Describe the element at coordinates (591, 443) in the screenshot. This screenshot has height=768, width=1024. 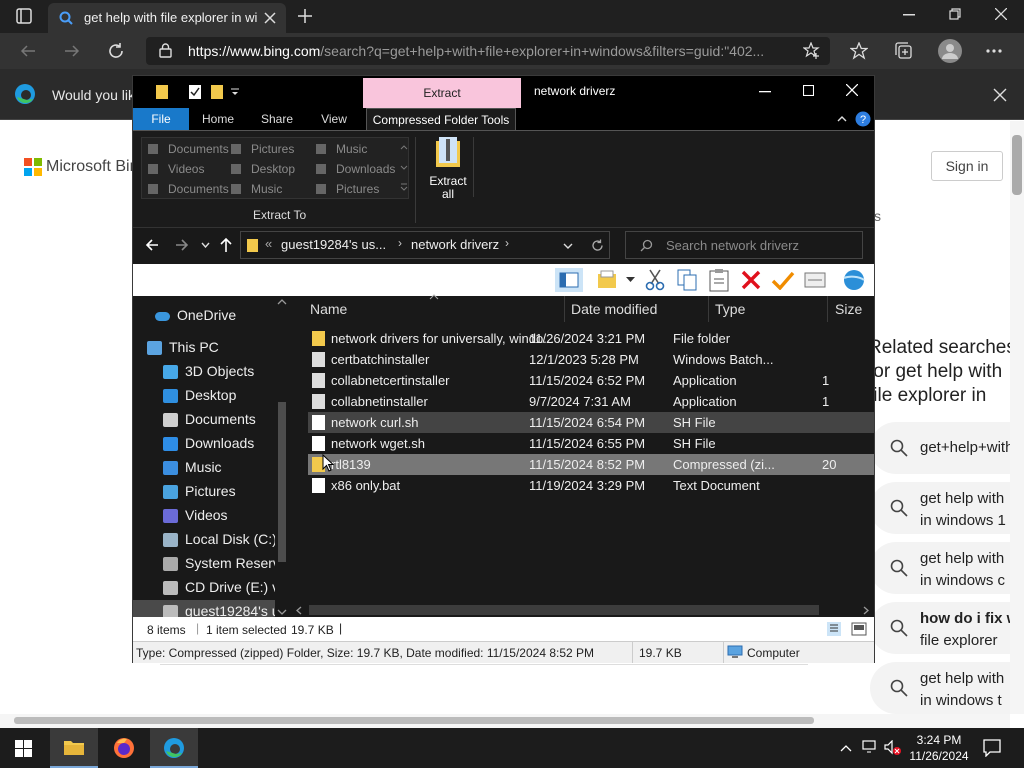
I see `file-row: network wget.sh 11/15/2024 6:55 PM SH File` at that location.